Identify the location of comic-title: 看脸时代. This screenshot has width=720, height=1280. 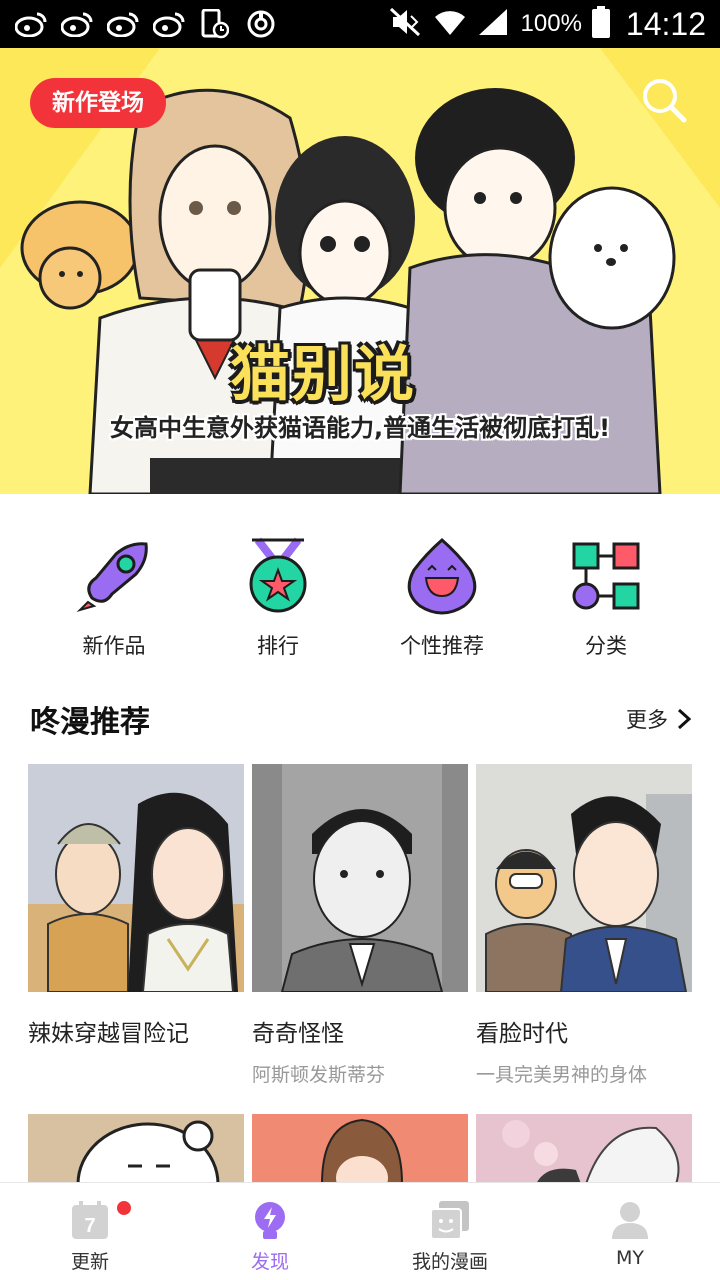
(522, 1034).